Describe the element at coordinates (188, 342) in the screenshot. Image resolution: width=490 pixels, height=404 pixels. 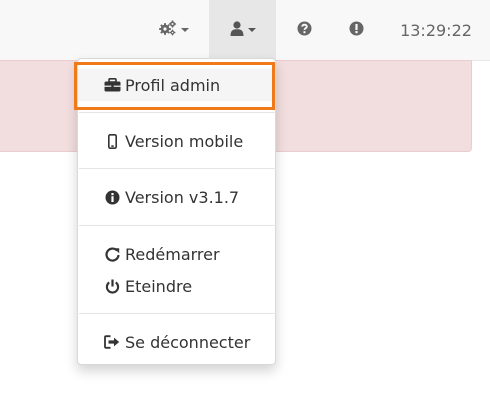
I see `menu-item-label: Se déconnecter` at that location.